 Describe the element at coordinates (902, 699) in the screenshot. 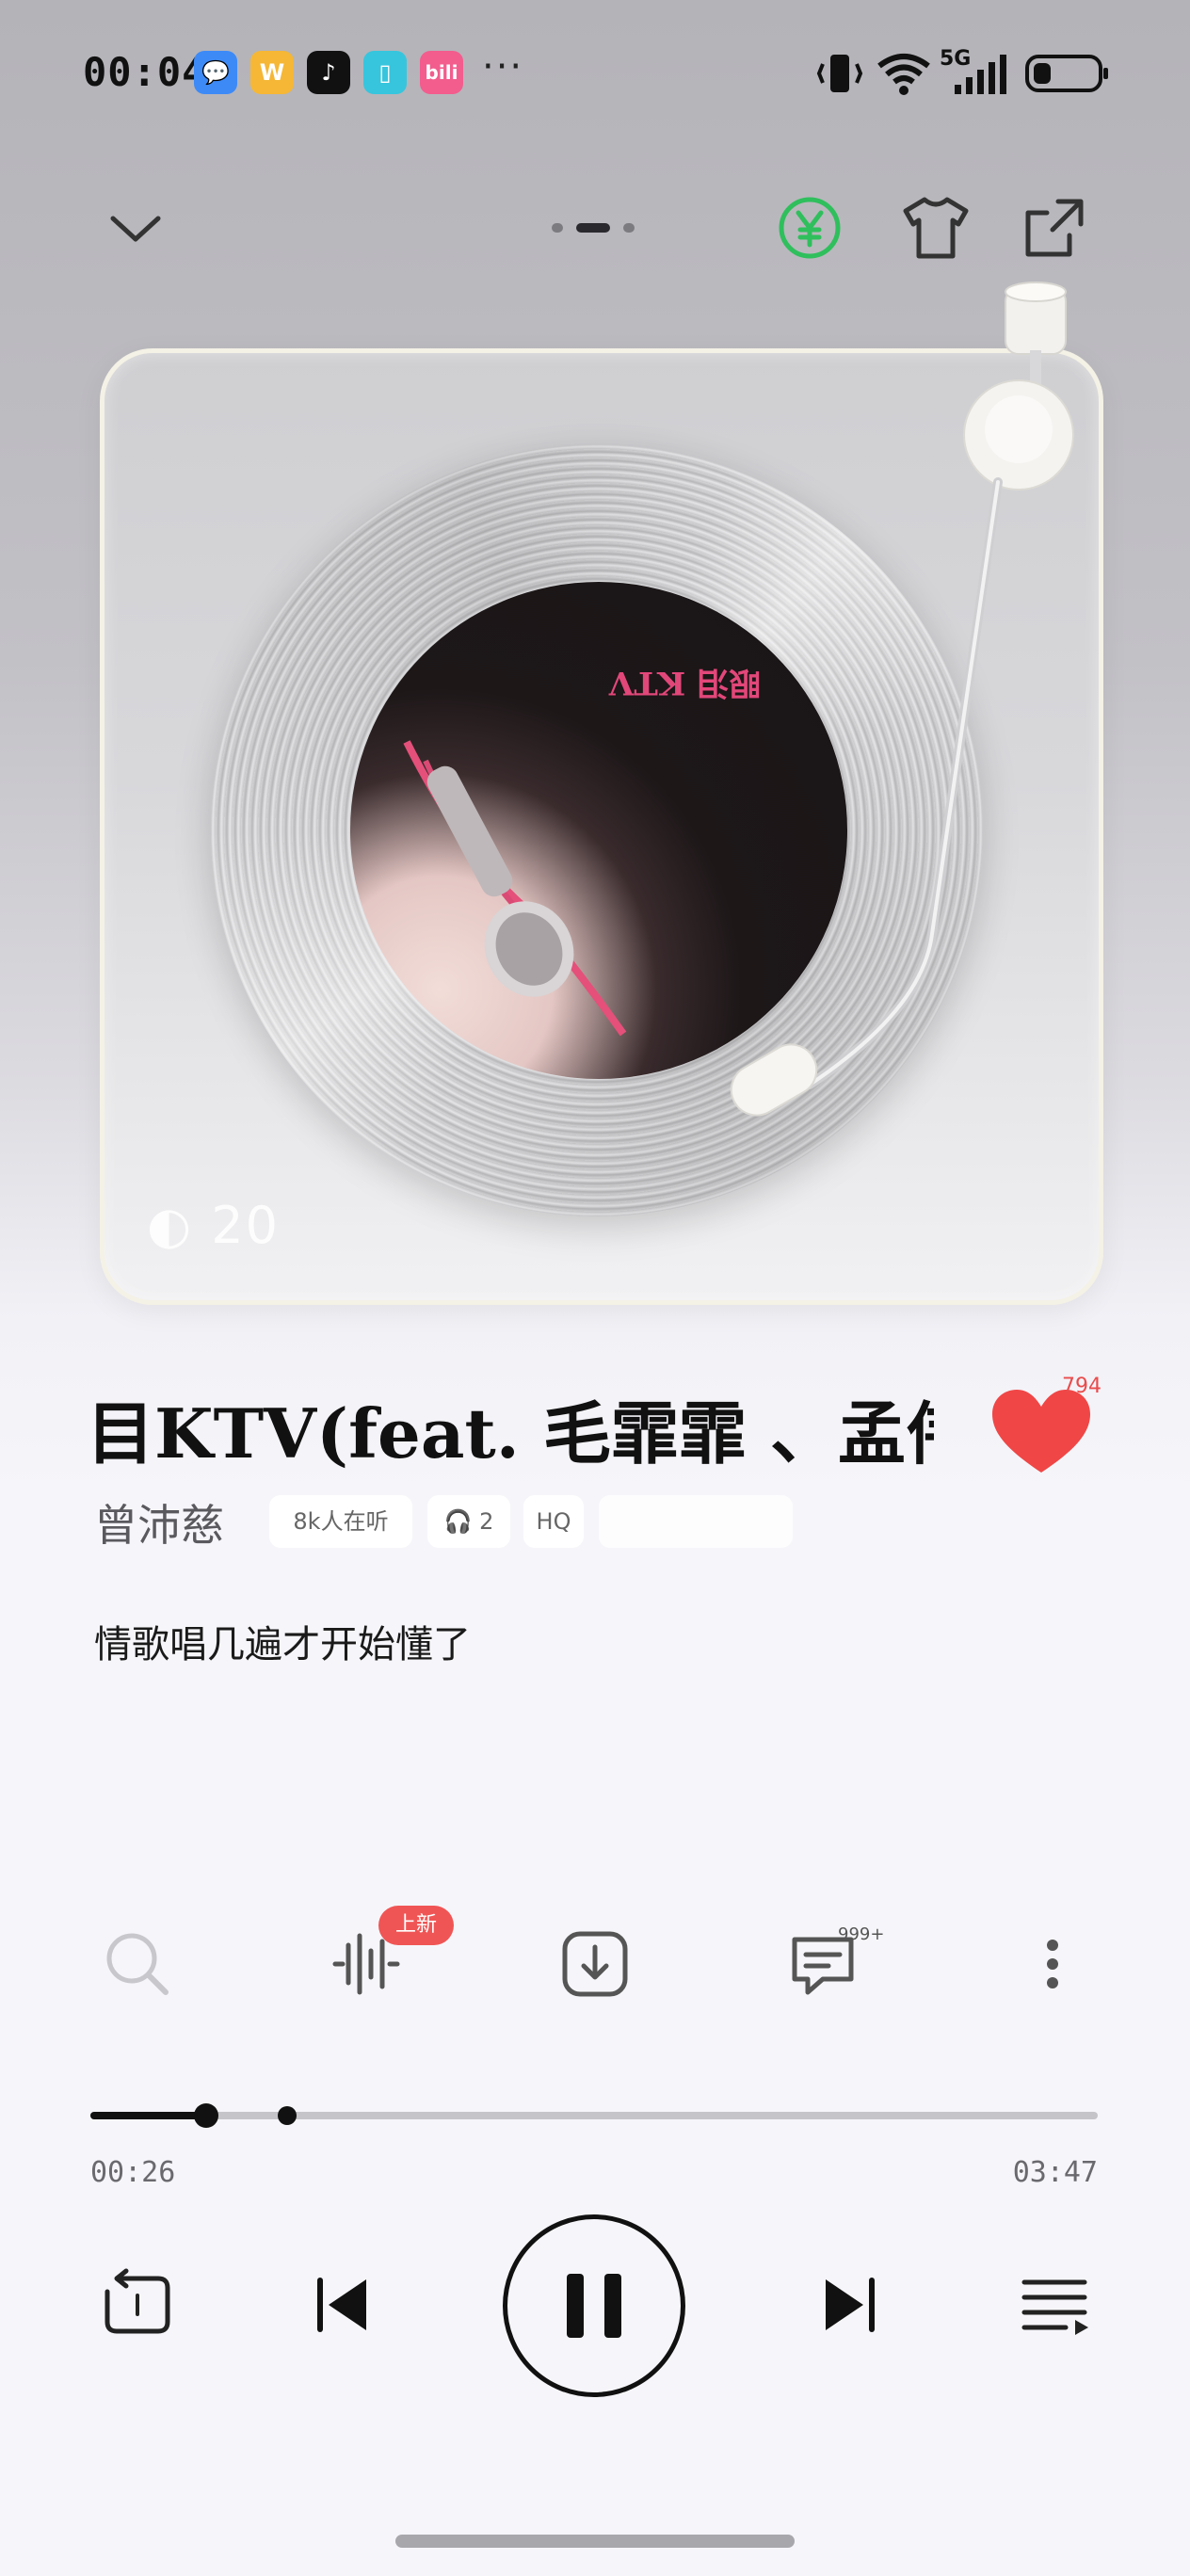

I see `tonearm` at that location.